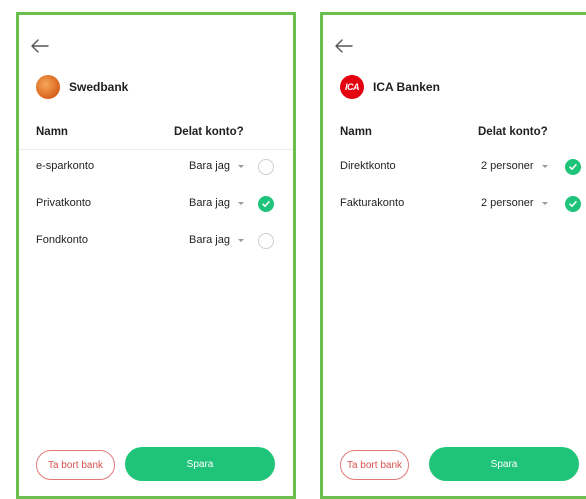 The width and height of the screenshot is (586, 499). I want to click on account-row: Fakturakonto 2 personer, so click(454, 204).